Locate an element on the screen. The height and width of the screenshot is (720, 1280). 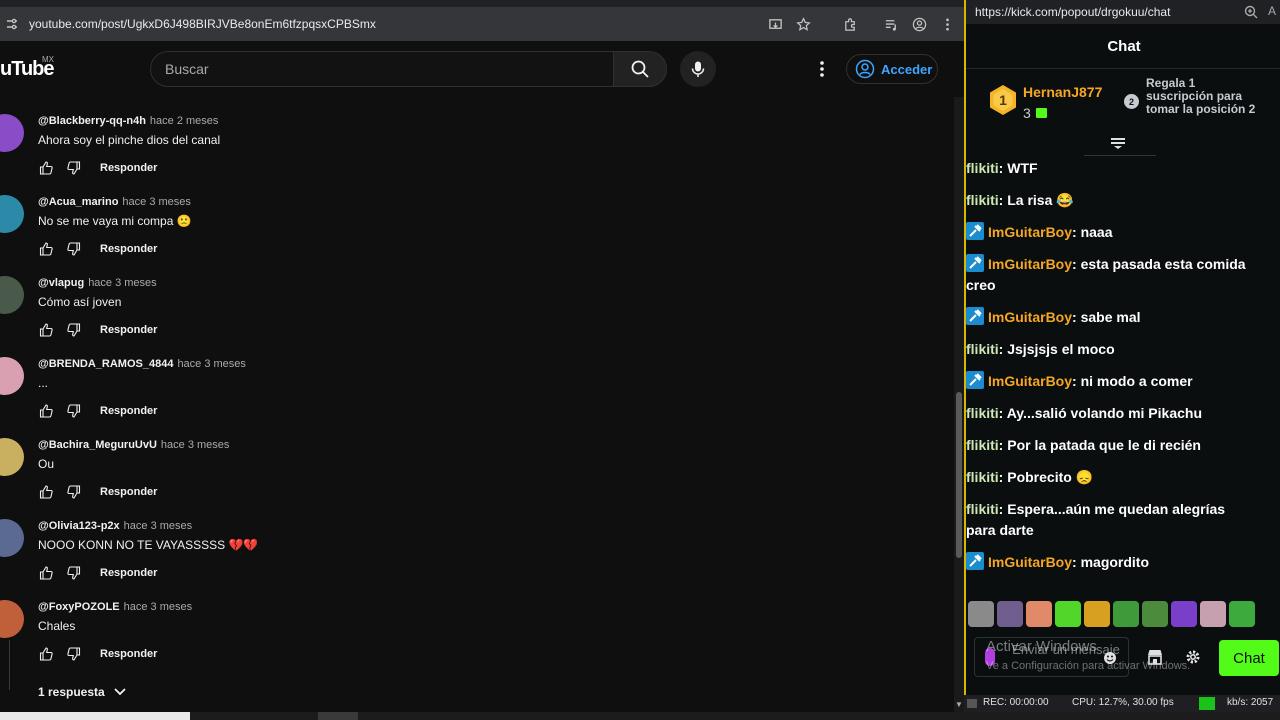
comment-meta: @Acua_marino hace 3 meses is located at coordinates (114, 202).